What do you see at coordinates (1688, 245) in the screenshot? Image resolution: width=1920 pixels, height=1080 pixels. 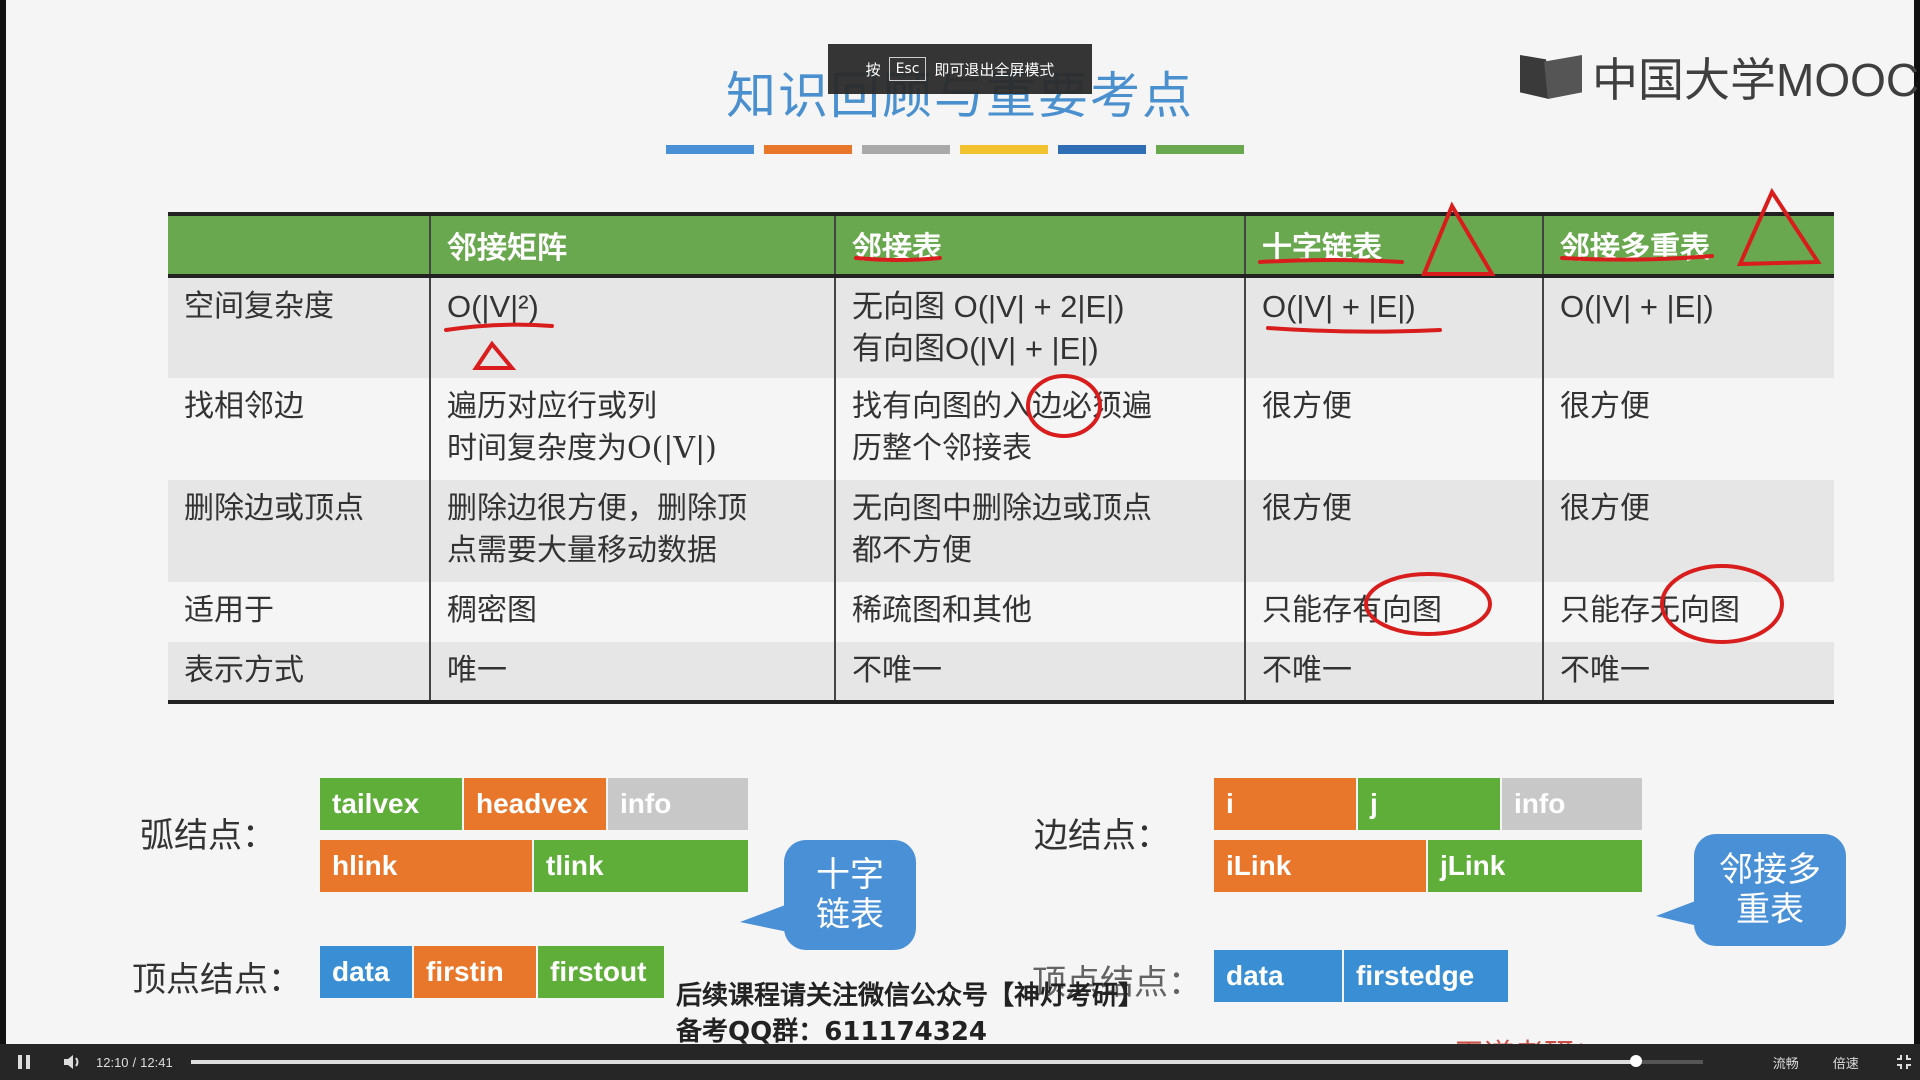 I see `header-adj-multilist: 邻接多重表` at bounding box center [1688, 245].